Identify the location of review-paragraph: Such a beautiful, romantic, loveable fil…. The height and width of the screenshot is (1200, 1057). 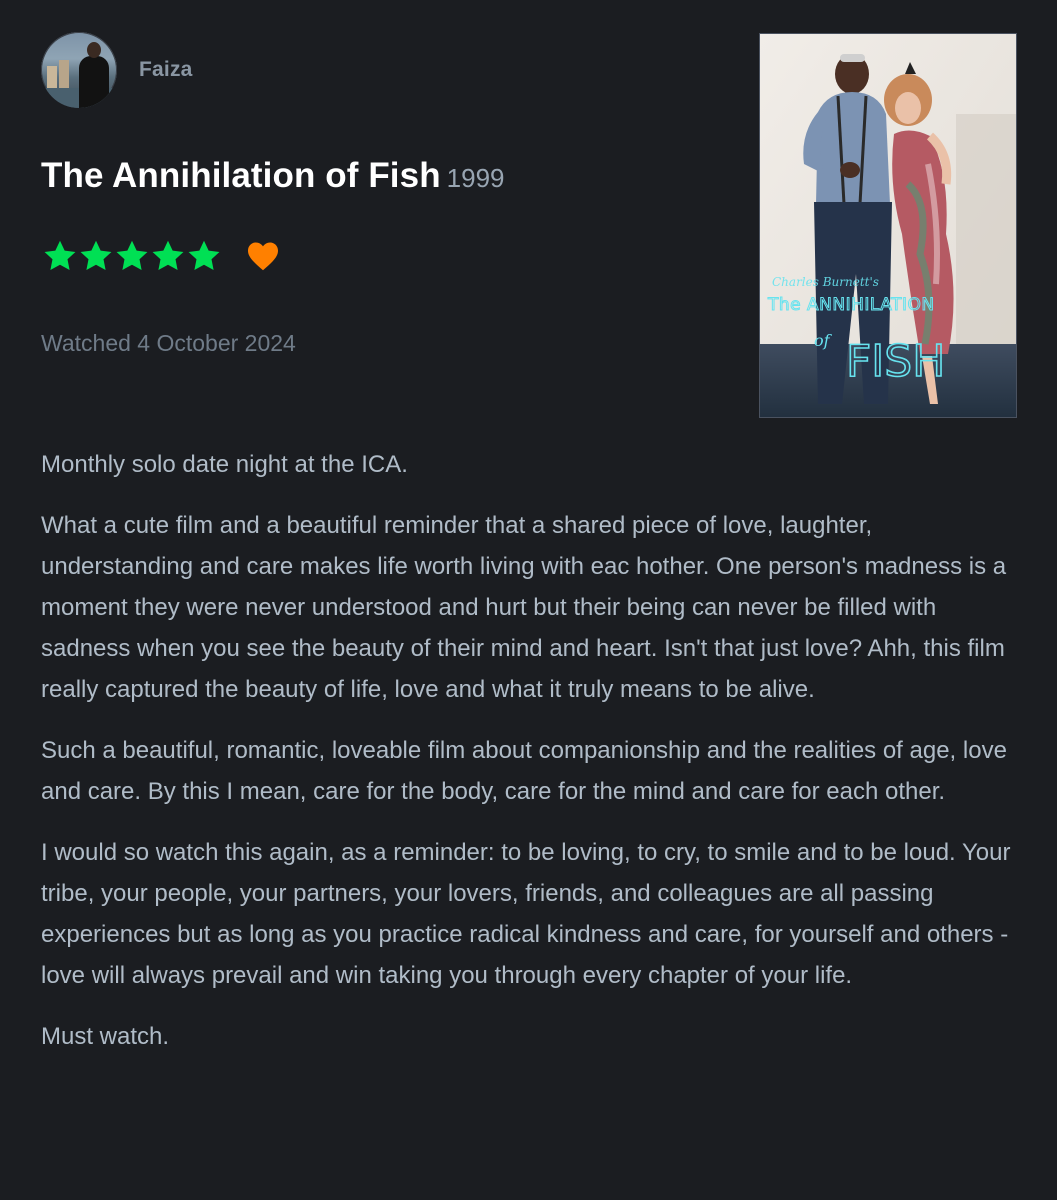
(524, 771).